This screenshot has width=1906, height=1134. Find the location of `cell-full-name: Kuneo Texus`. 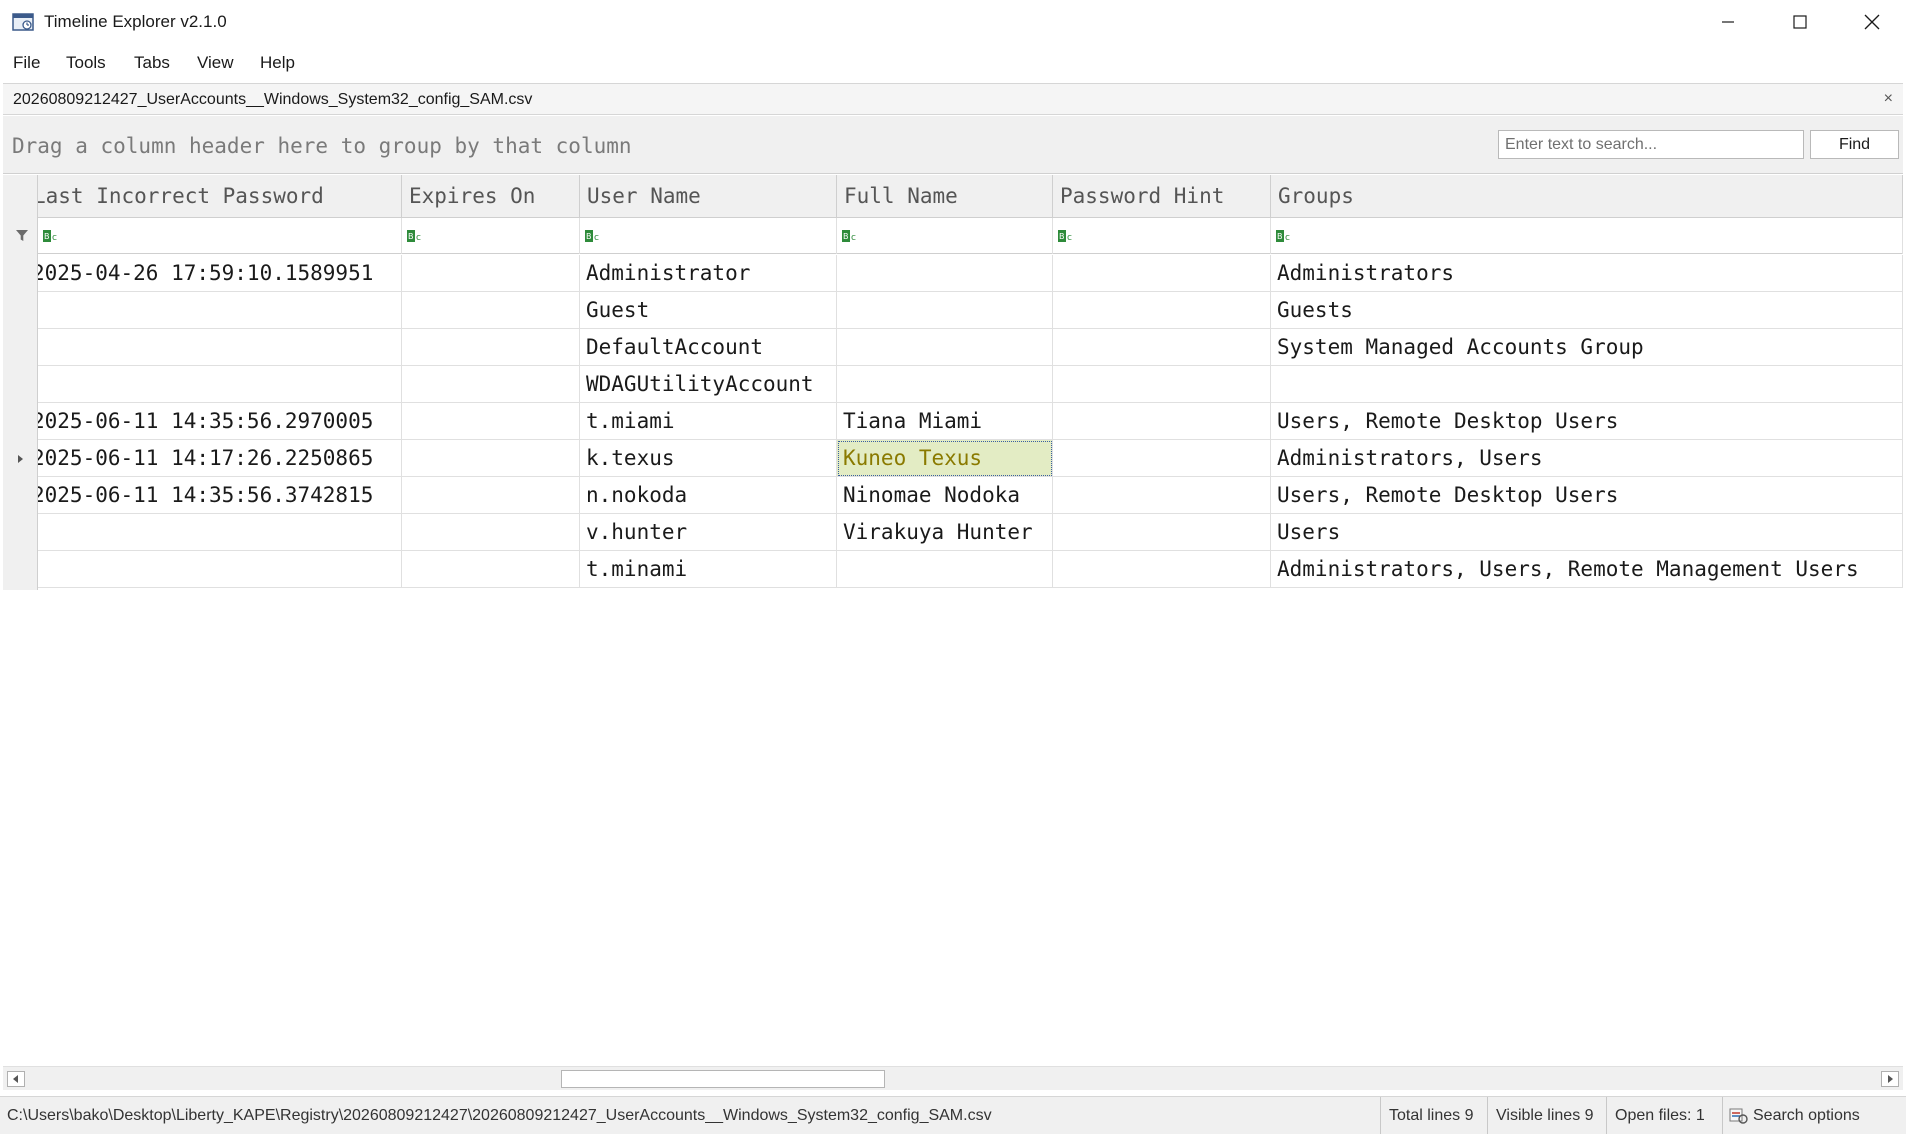

cell-full-name: Kuneo Texus is located at coordinates (945, 458).